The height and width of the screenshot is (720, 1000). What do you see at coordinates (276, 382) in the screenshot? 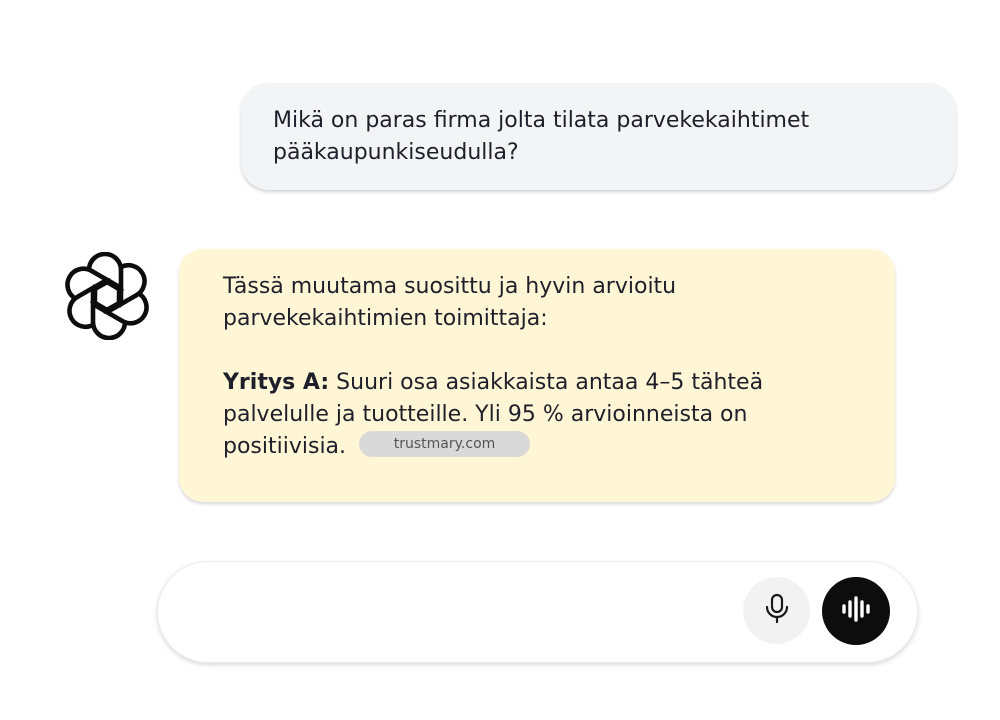
I see `company-name: Yritys A:` at bounding box center [276, 382].